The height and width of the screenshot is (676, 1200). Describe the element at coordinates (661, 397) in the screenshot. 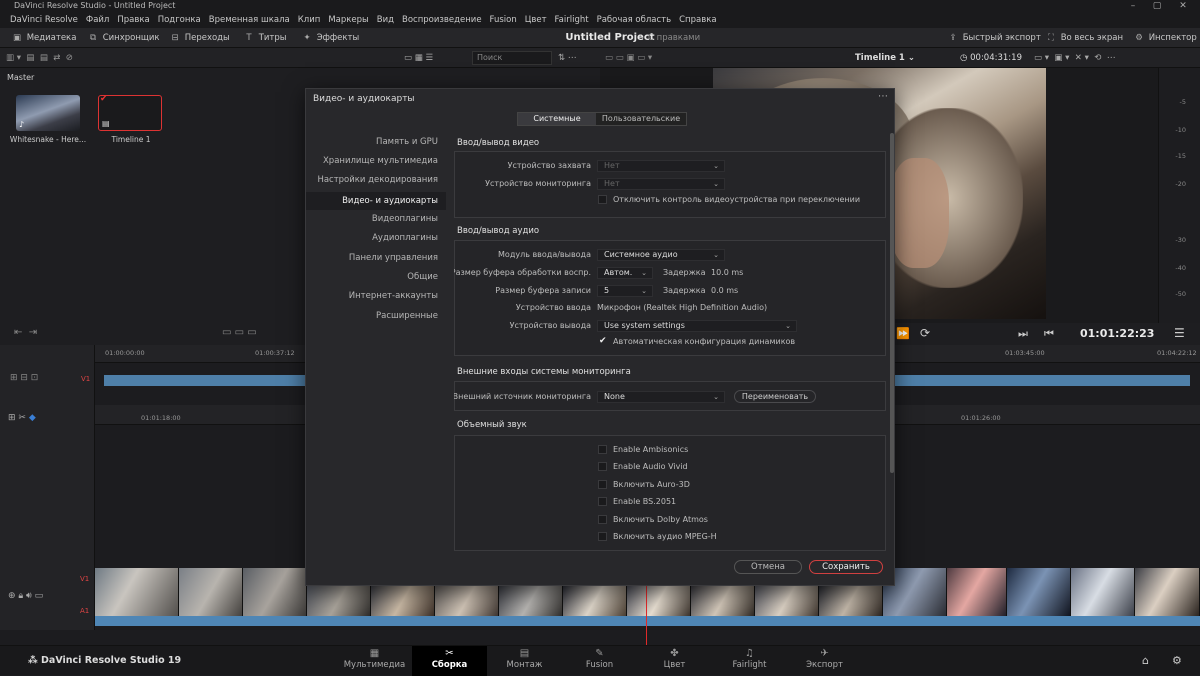

I see `ext-source-select: None ⌄` at that location.